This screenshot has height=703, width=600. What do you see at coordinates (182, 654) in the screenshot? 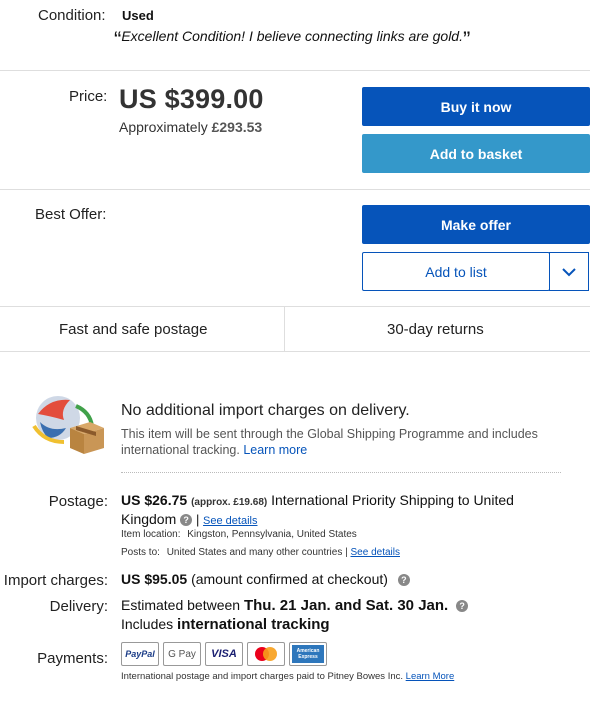
I see `google-pay-icon: G Pay` at bounding box center [182, 654].